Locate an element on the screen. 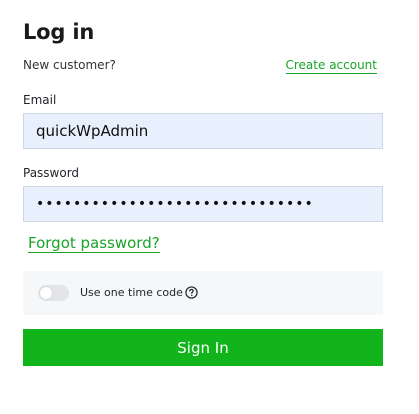 The height and width of the screenshot is (414, 419). question-circle-icon is located at coordinates (191, 292).